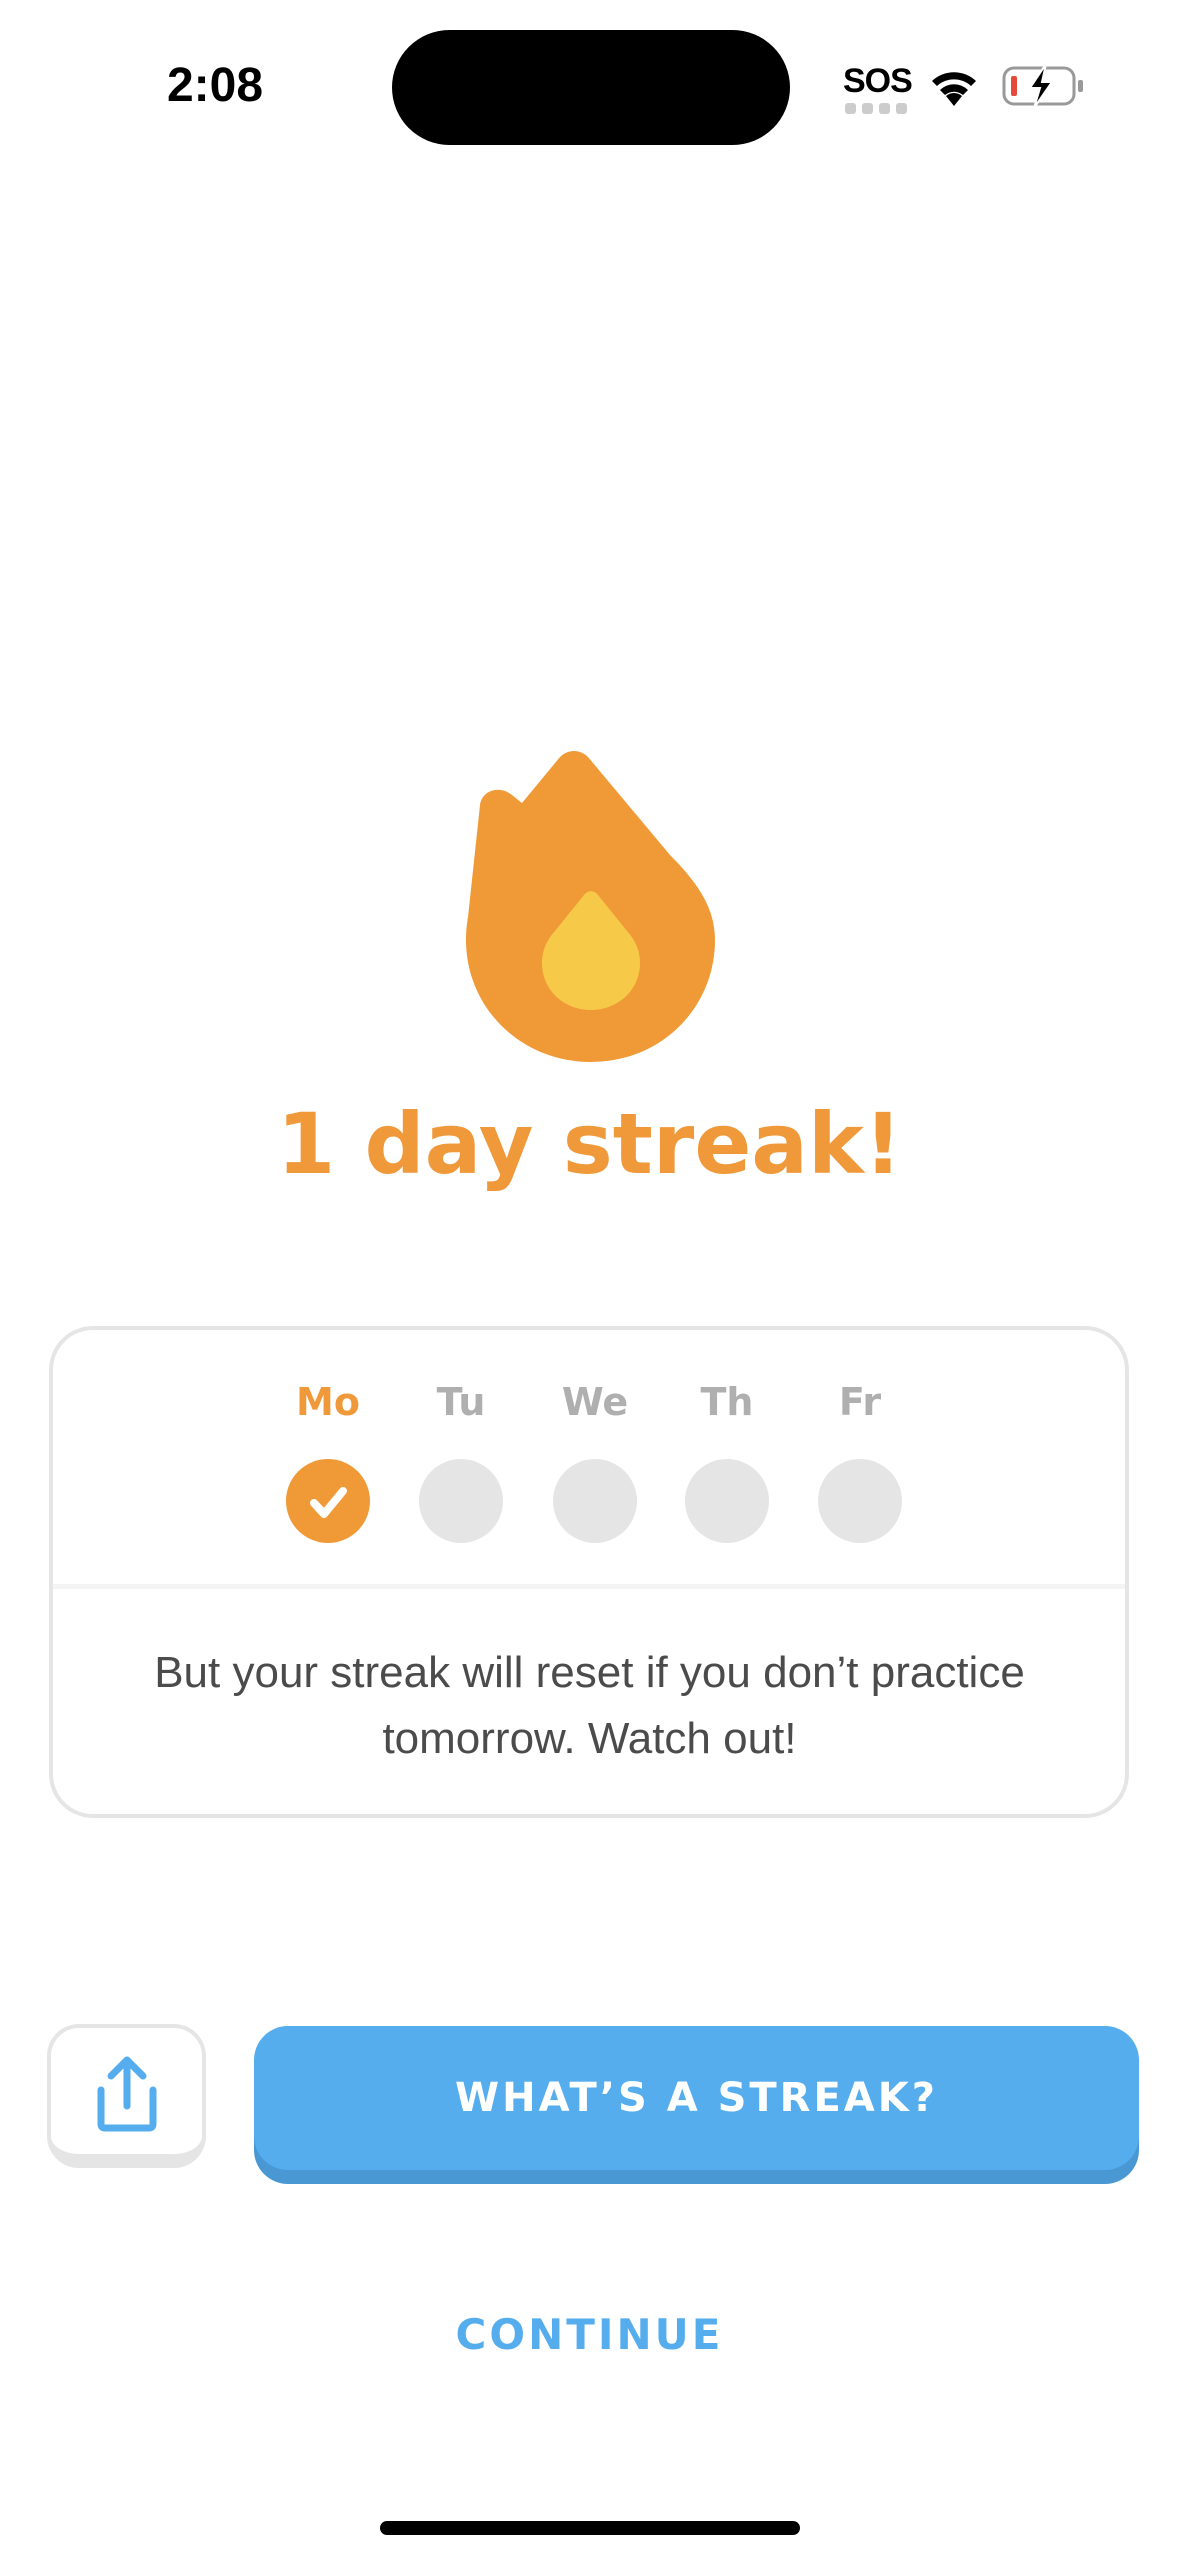 The image size is (1179, 2556). I want to click on whats-a-streak-label: WHAT’S A STREAK?, so click(696, 2098).